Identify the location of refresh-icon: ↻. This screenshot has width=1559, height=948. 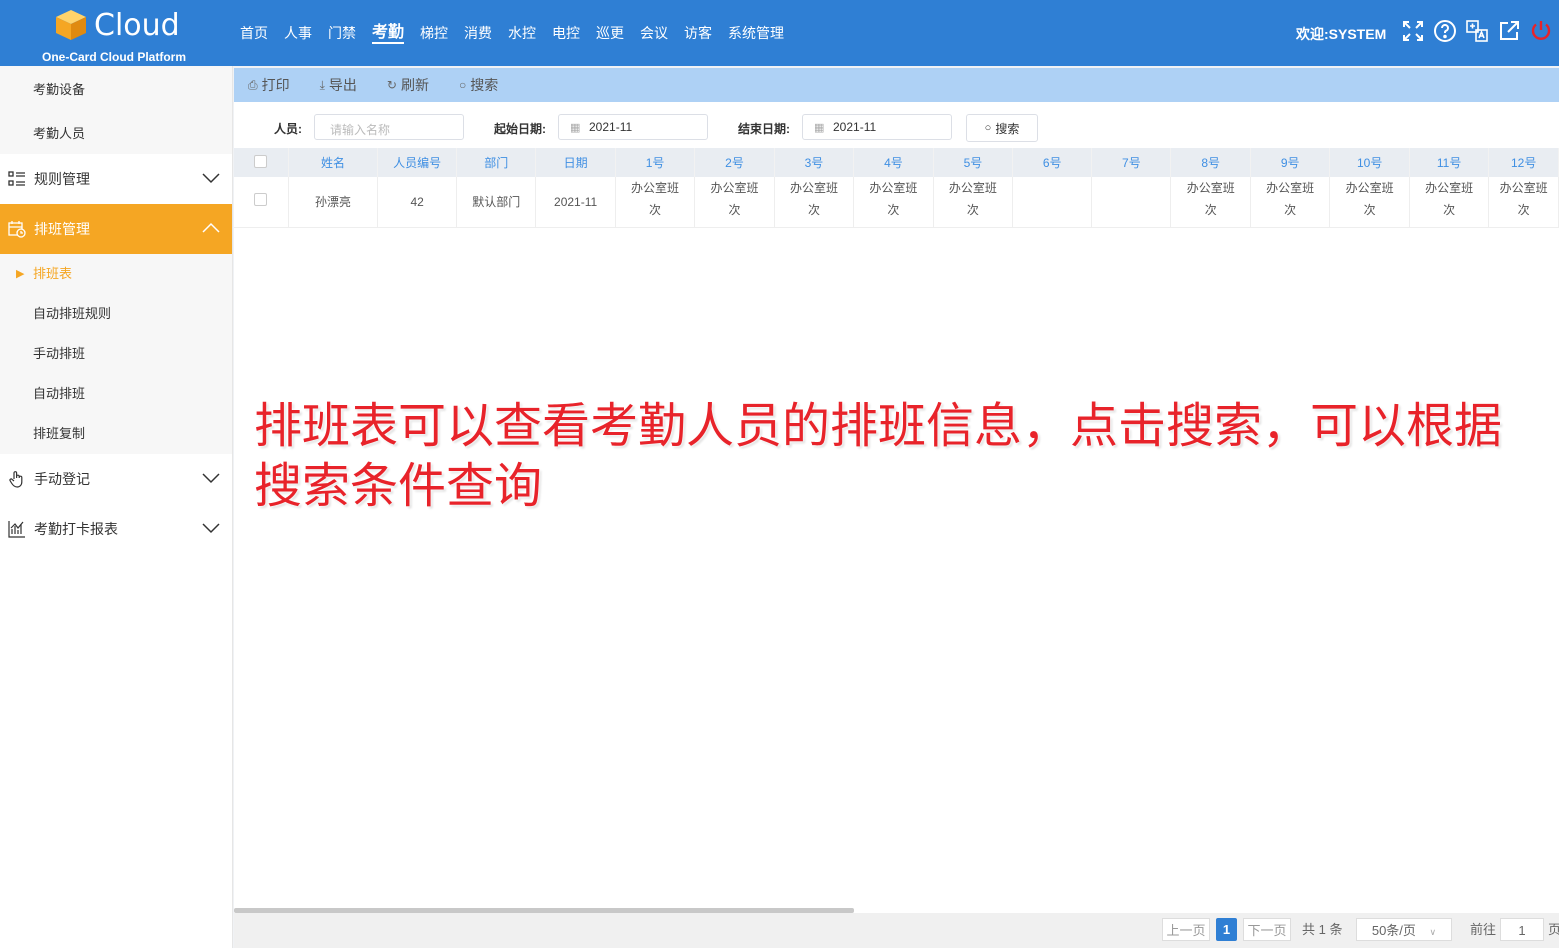
(391, 85).